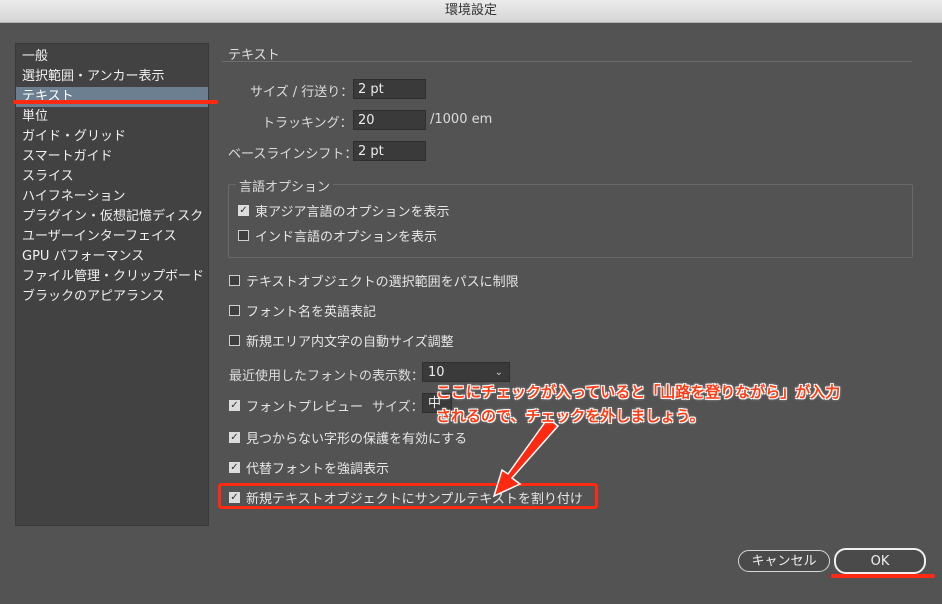  Describe the element at coordinates (112, 117) in the screenshot. I see `sidebar-item-units: 単位` at that location.